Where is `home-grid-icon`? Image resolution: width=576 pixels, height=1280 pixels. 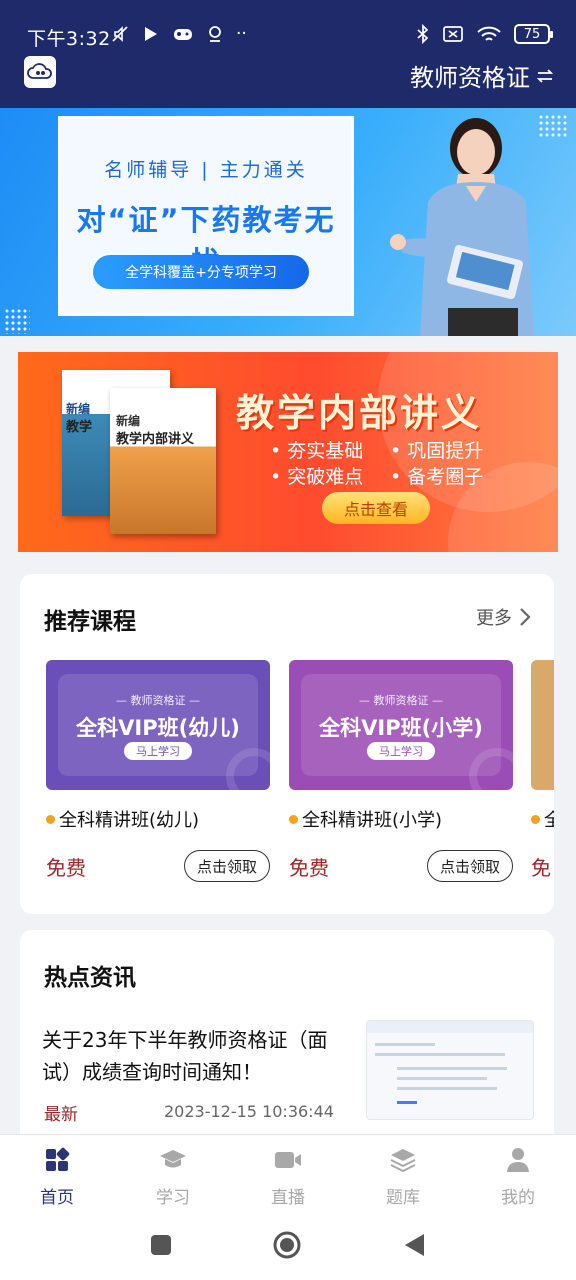 home-grid-icon is located at coordinates (58, 1159).